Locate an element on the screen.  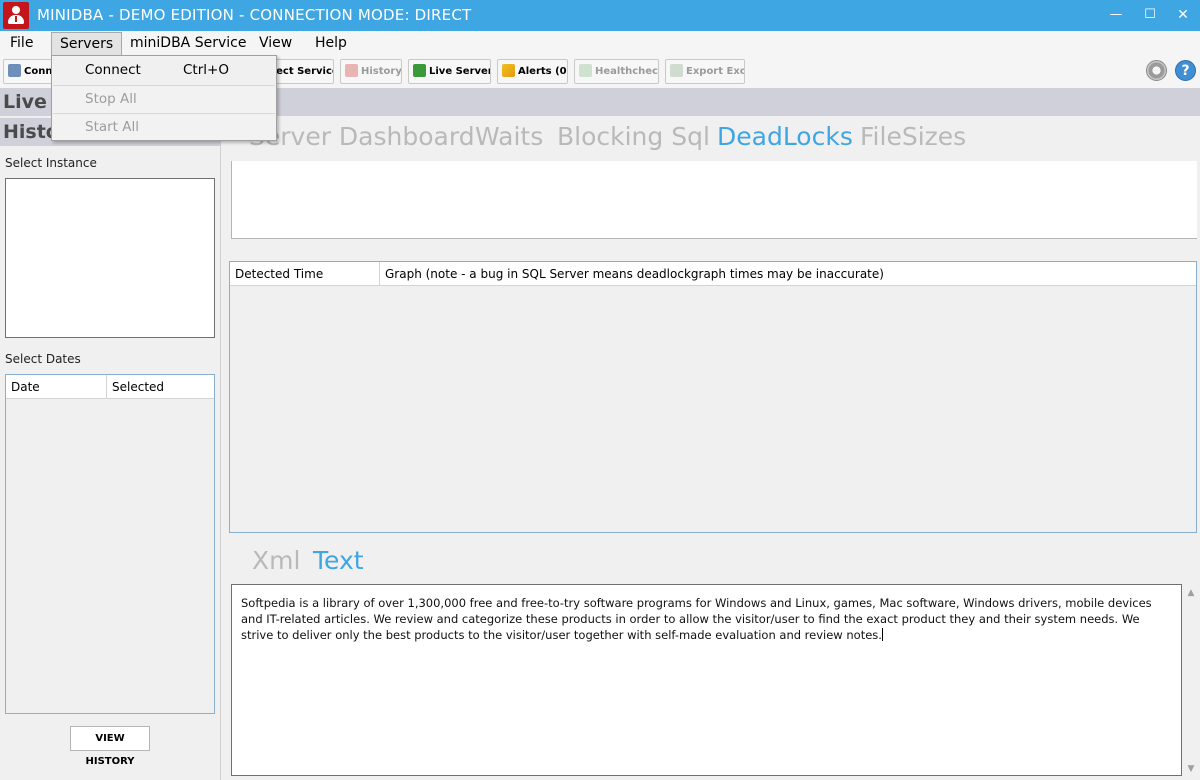
tab-deadlocks: DeadLocks is located at coordinates (785, 136).